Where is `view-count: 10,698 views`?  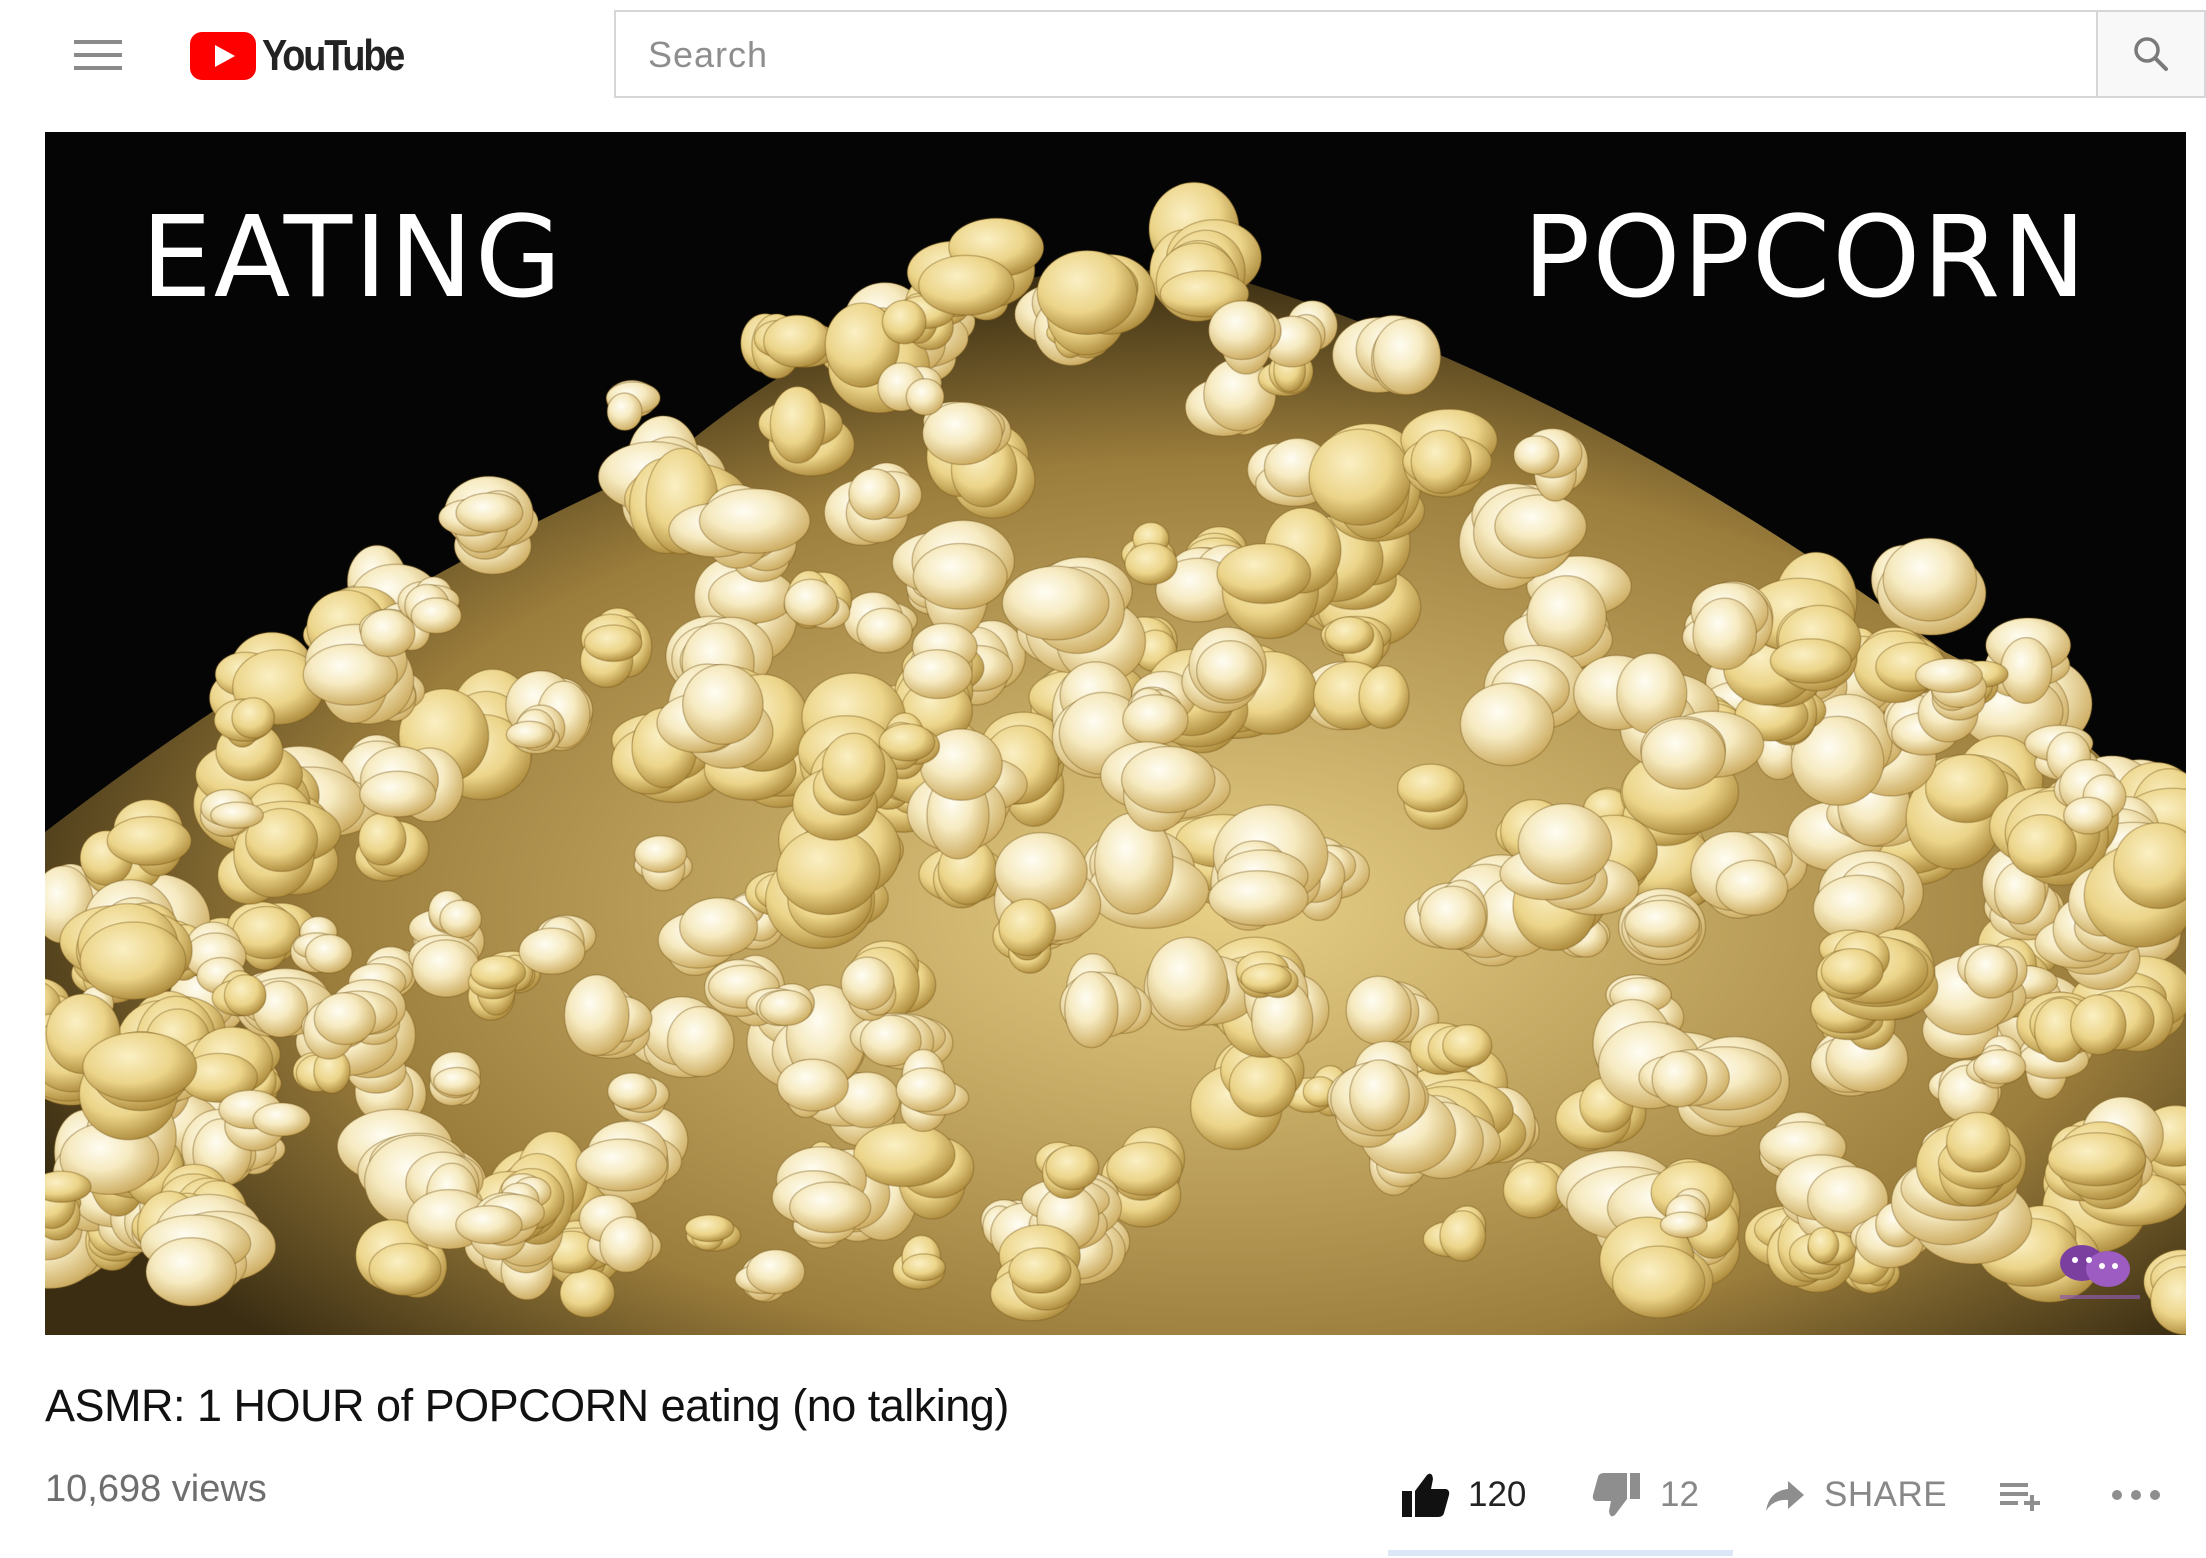 view-count: 10,698 views is located at coordinates (156, 1489).